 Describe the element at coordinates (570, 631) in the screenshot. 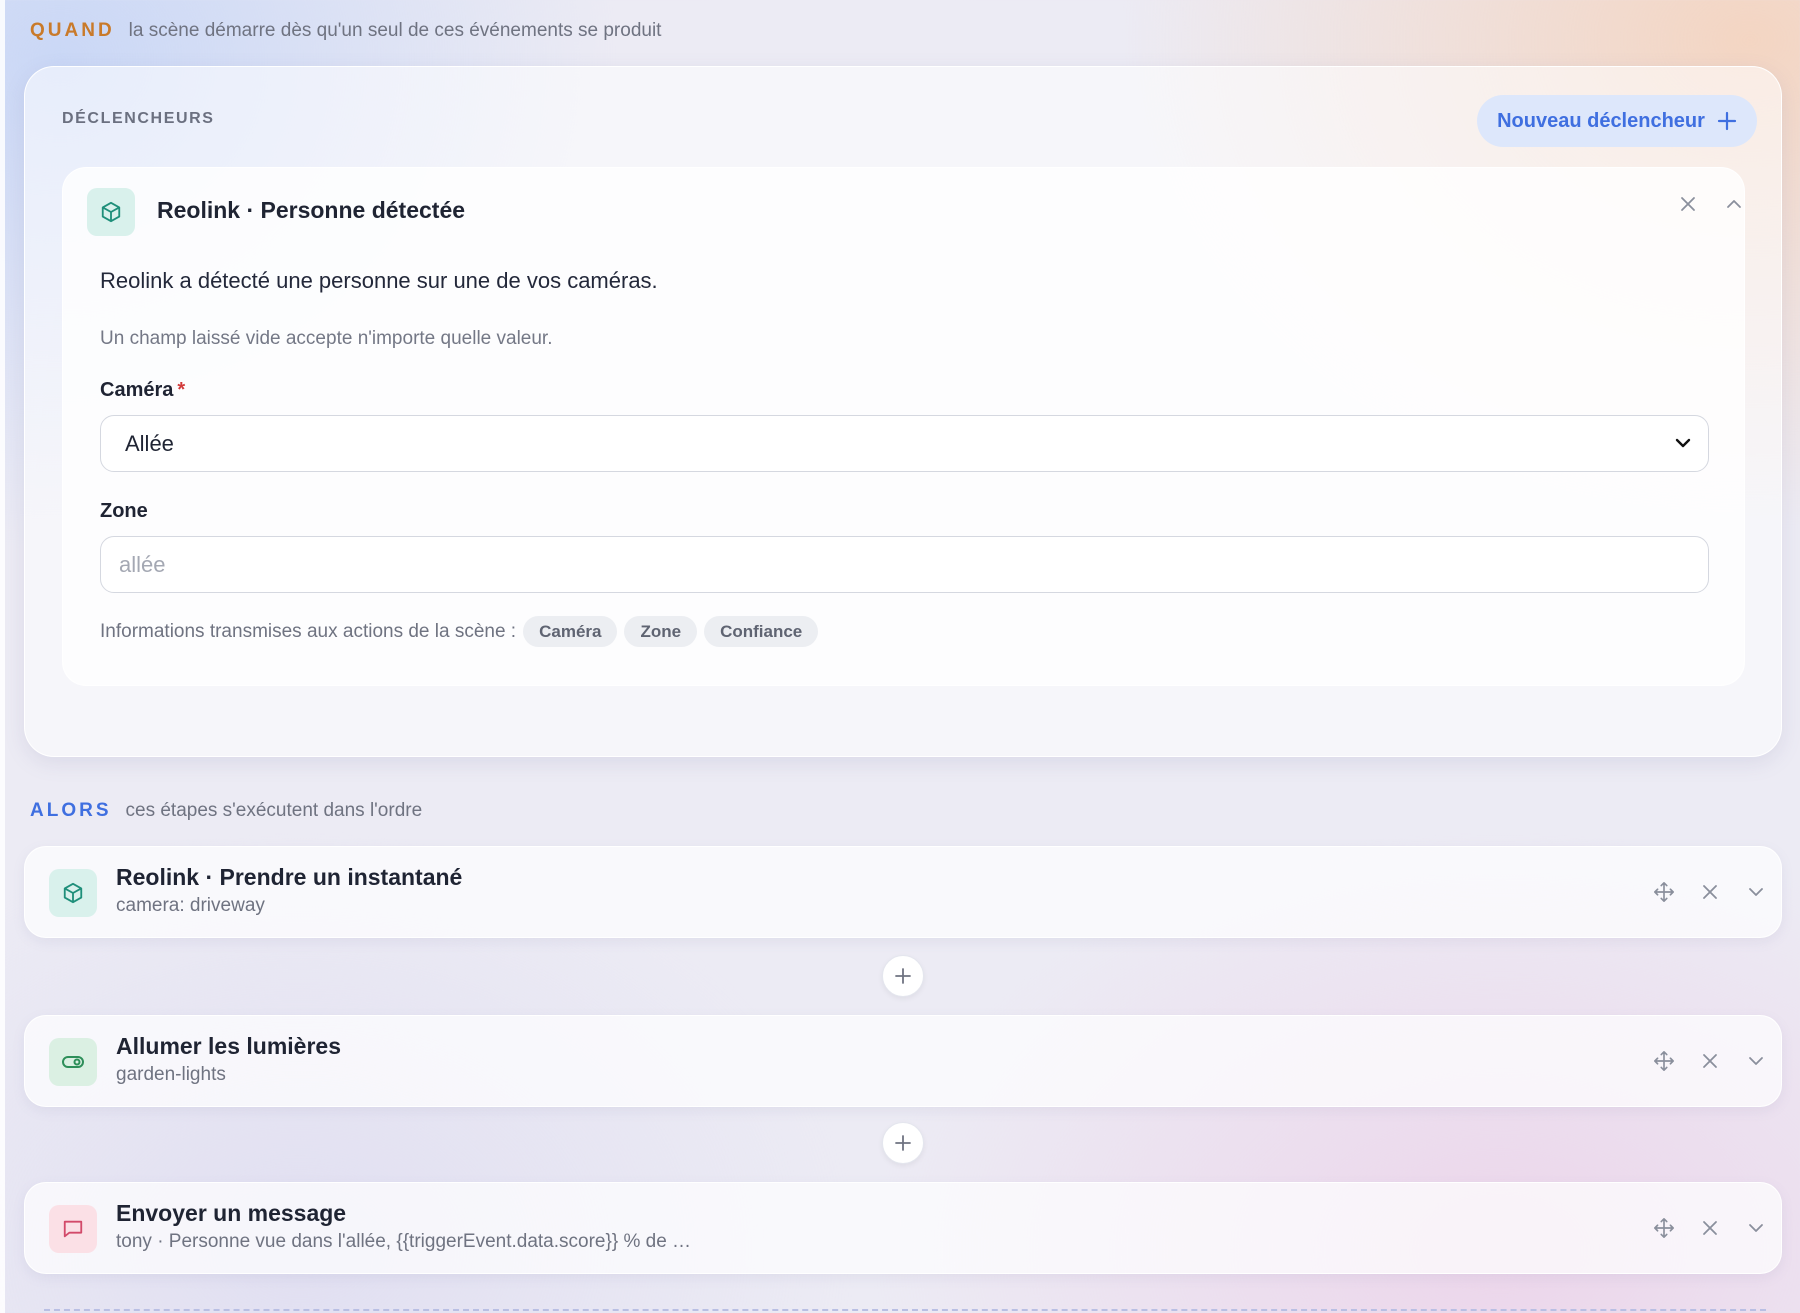

I see `chip-camera: Caméra` at that location.